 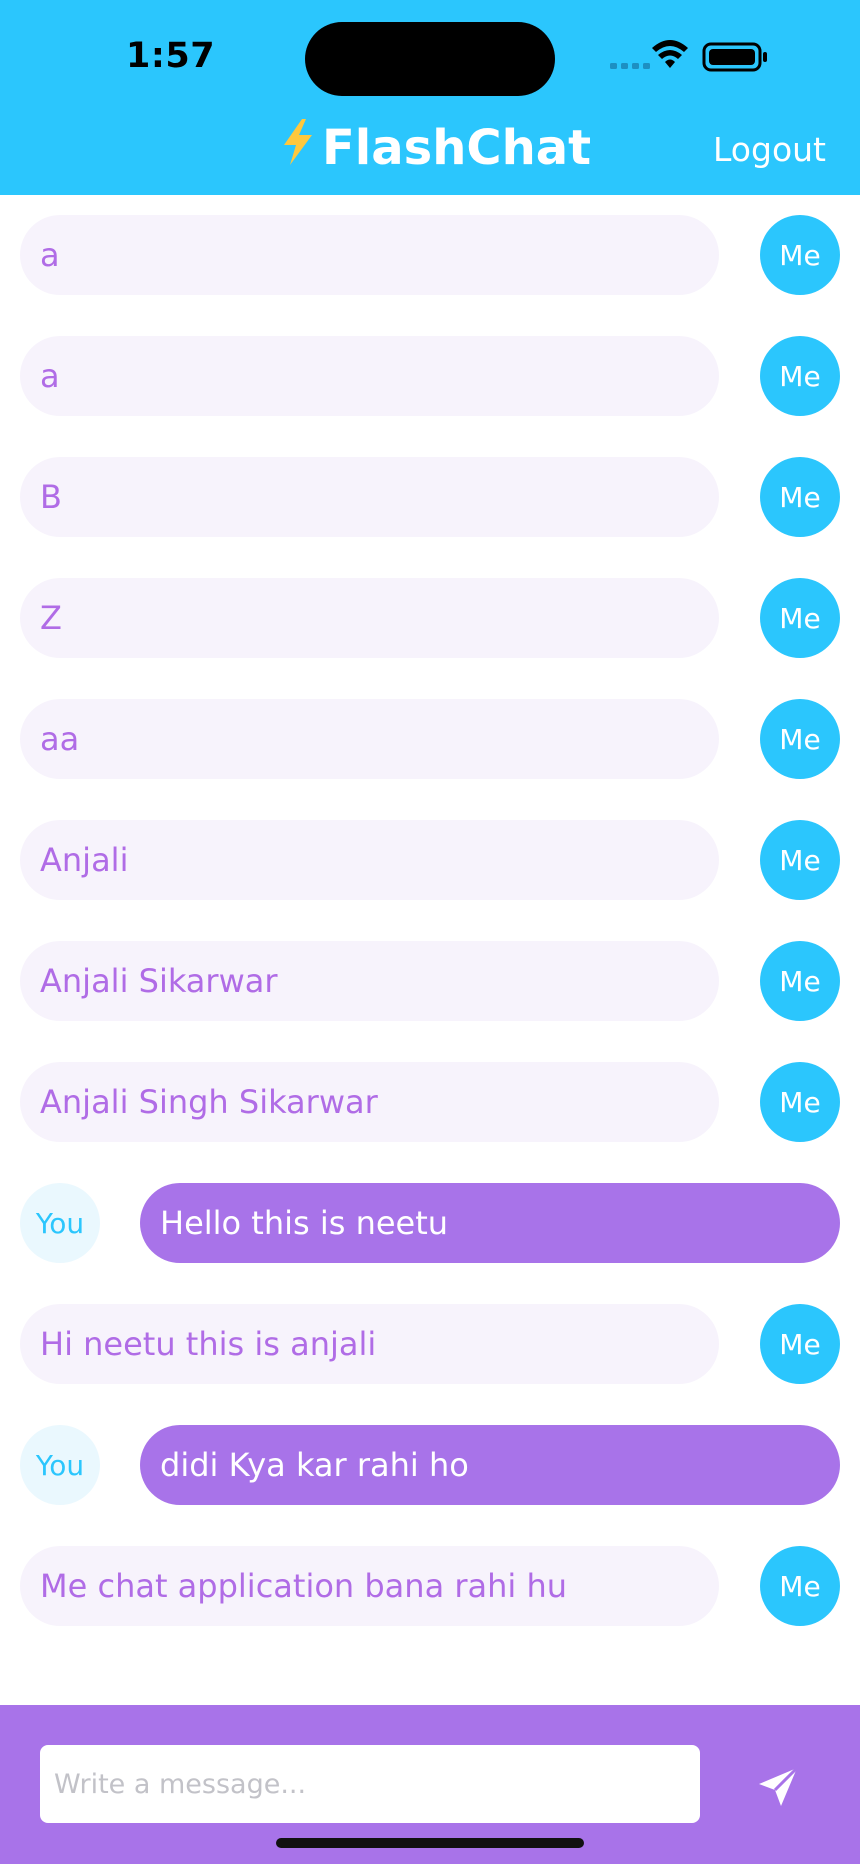 I want to click on message-bubble: Hi neetu this is anjali, so click(x=369, y=1344).